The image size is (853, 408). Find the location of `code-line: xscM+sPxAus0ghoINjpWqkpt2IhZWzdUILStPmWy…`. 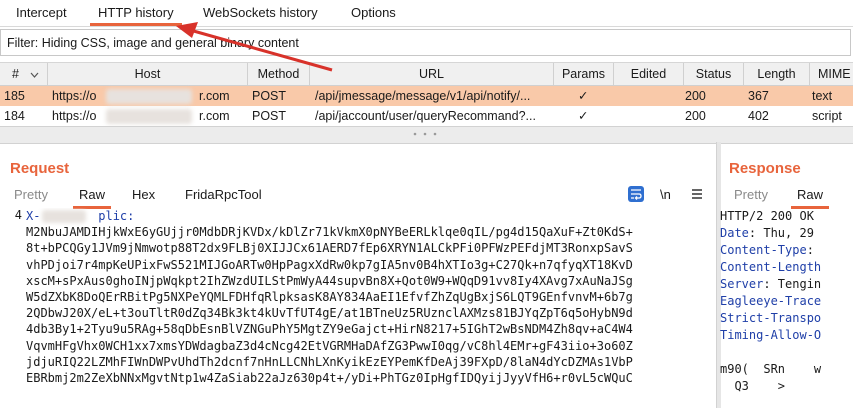

code-line: xscM+sPxAus0ghoINjpWqkpt2IhZWzdUILStPmWy… is located at coordinates (329, 280).